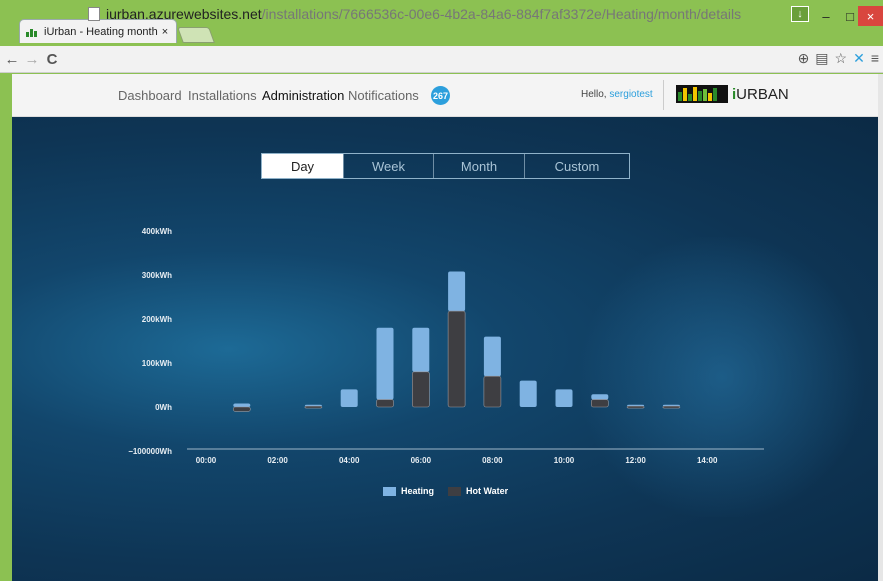  Describe the element at coordinates (663, 95) in the screenshot. I see `navbar-divider` at that location.